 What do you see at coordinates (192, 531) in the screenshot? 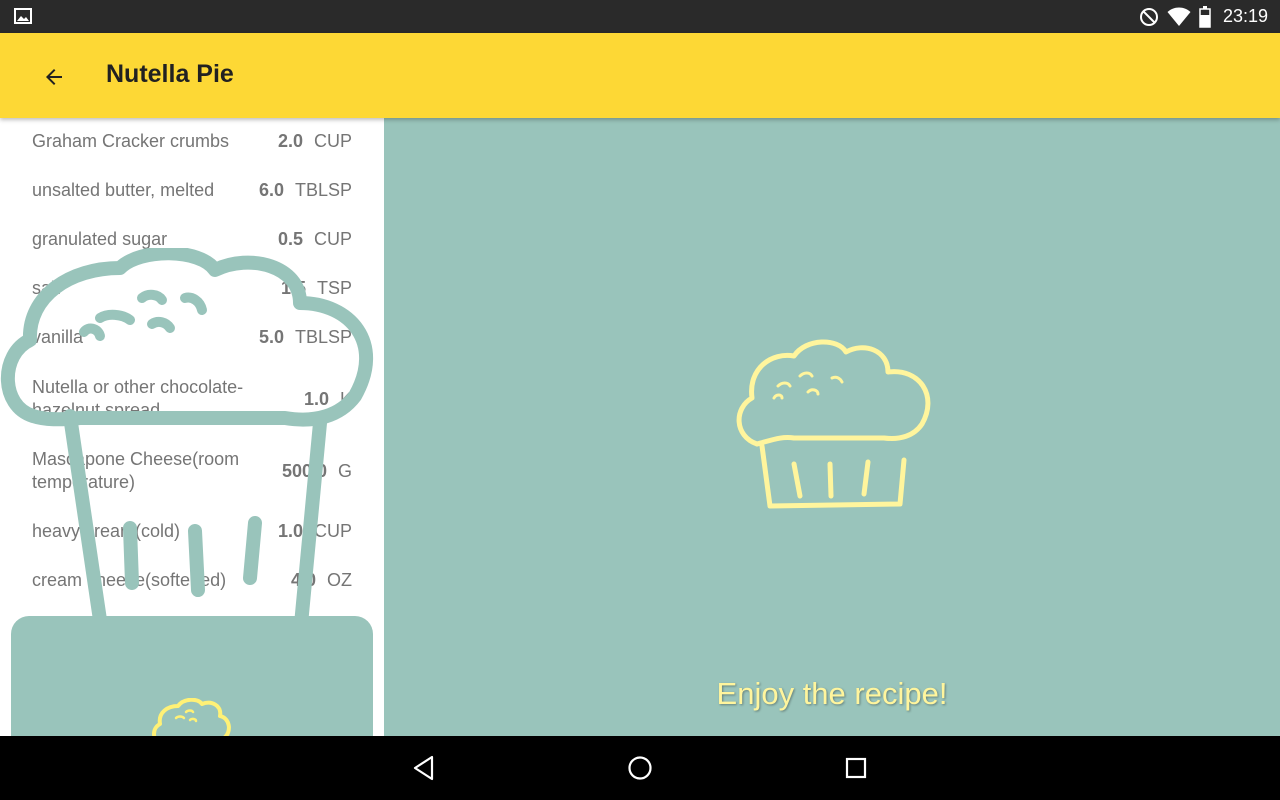
I see `ingredient-row: heavy cream(cold) 1.0 CUP` at bounding box center [192, 531].